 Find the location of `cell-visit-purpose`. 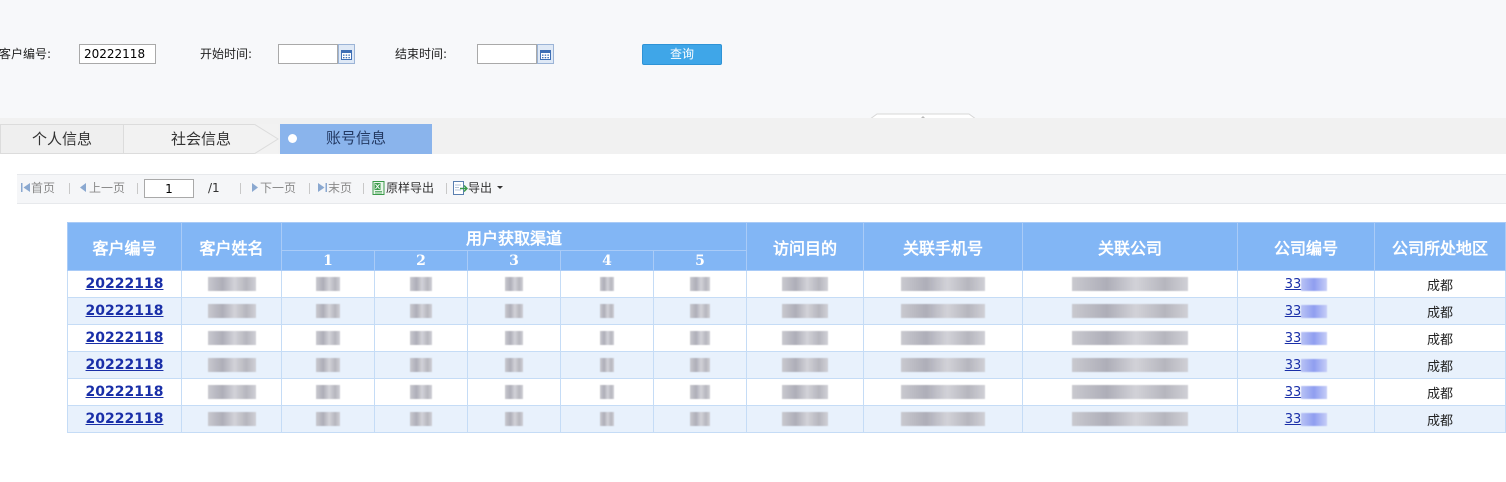

cell-visit-purpose is located at coordinates (805, 338).